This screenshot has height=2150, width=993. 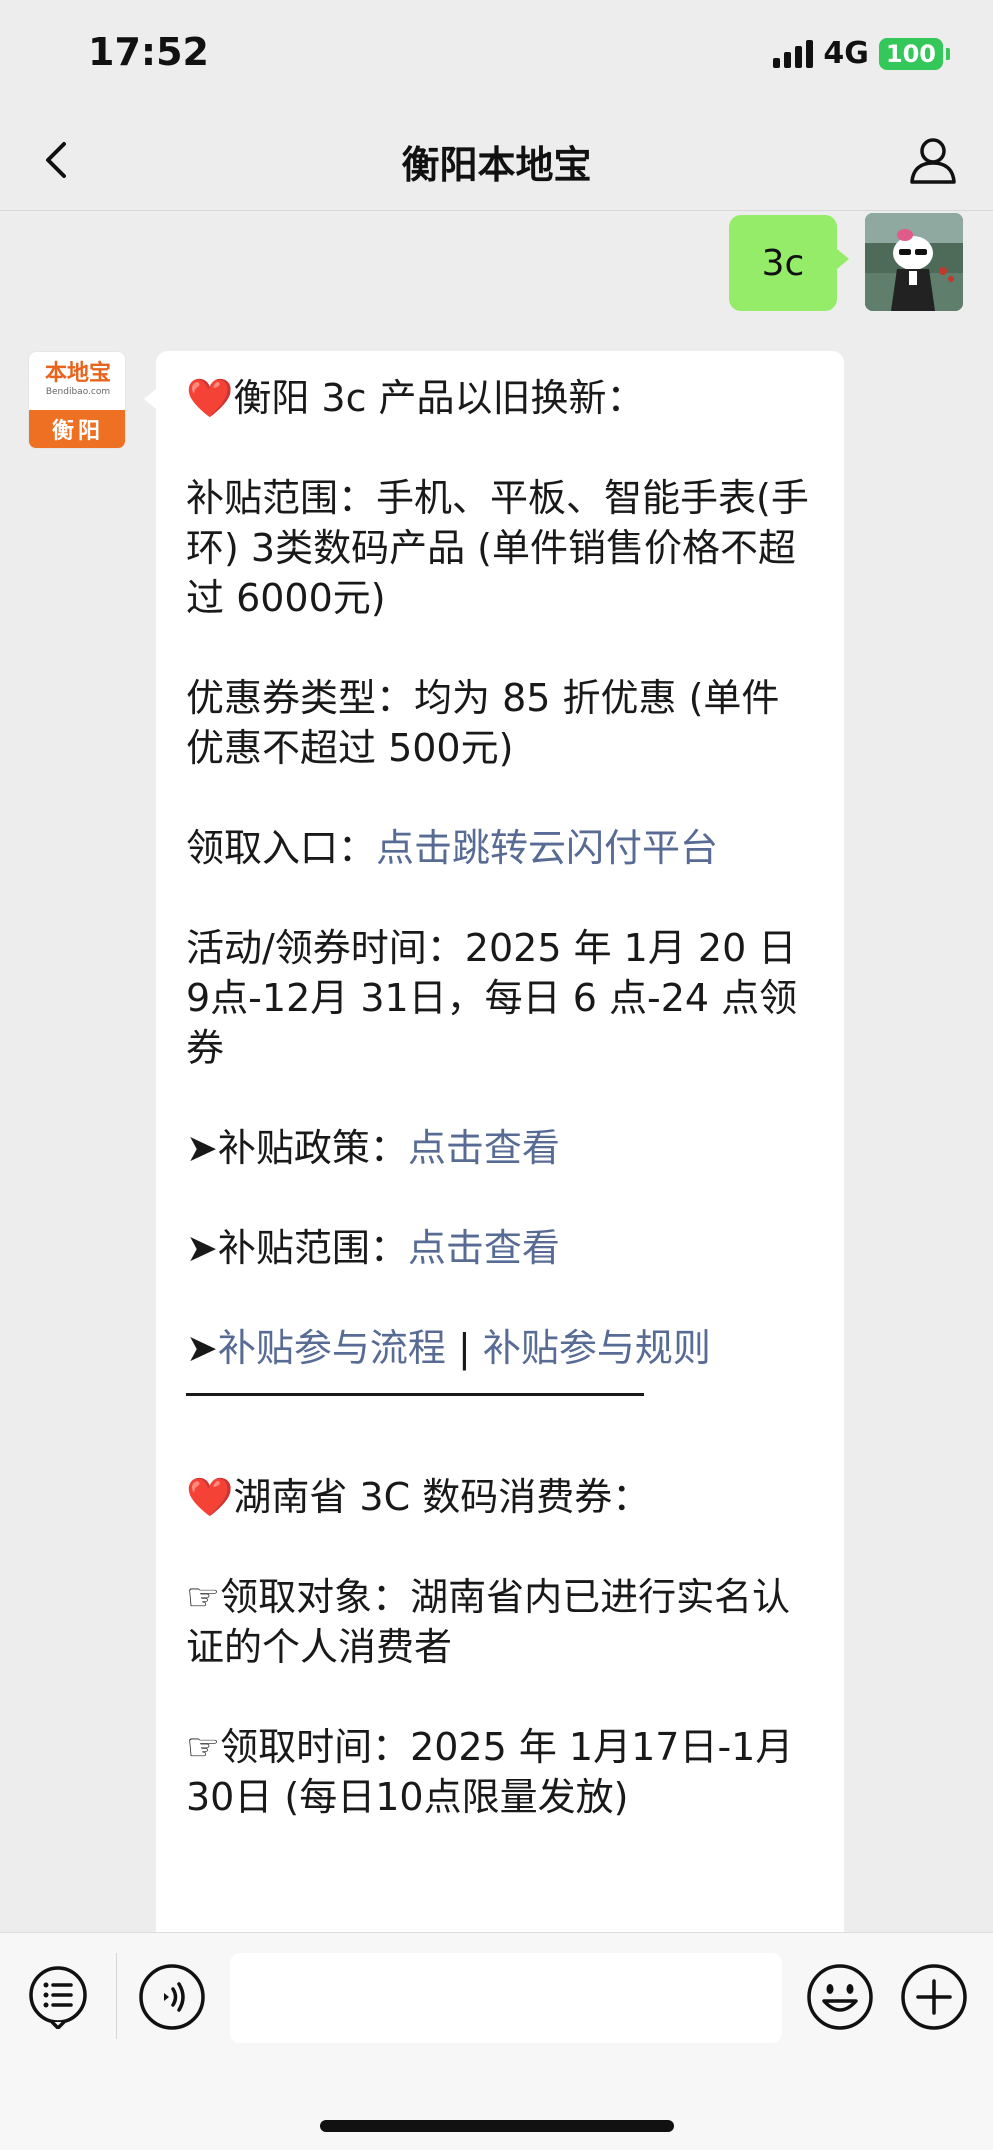 What do you see at coordinates (933, 160) in the screenshot?
I see `person-icon` at bounding box center [933, 160].